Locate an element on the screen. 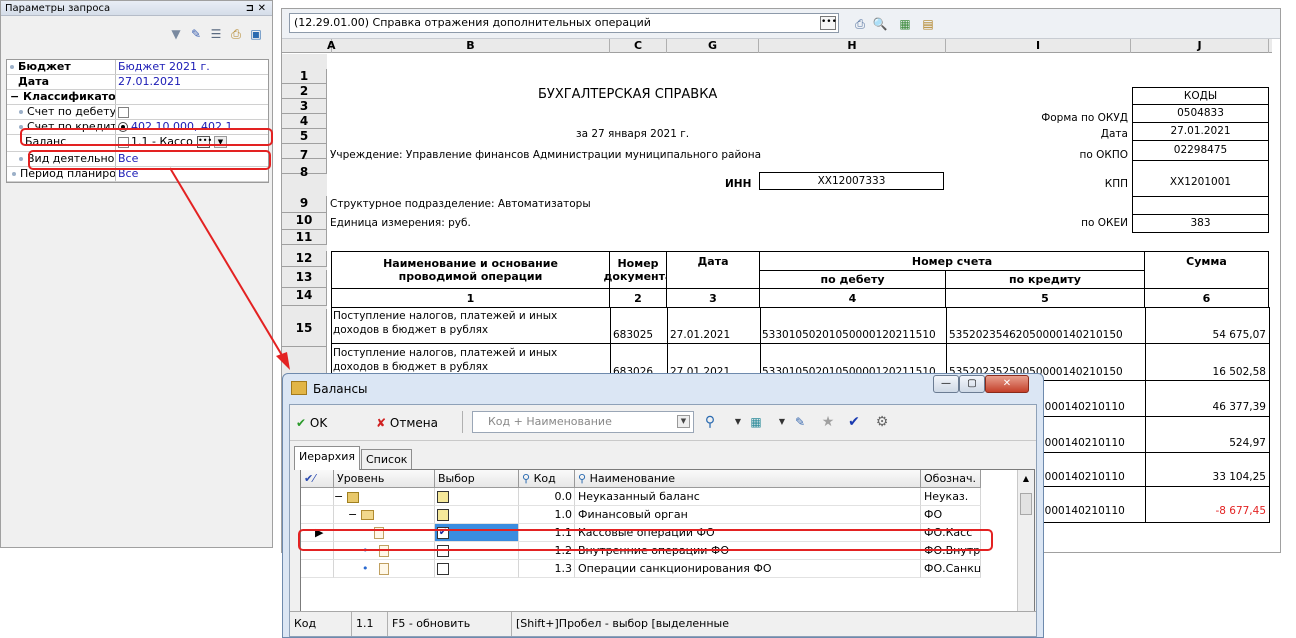  check-icon: ✔ is located at coordinates (301, 423).